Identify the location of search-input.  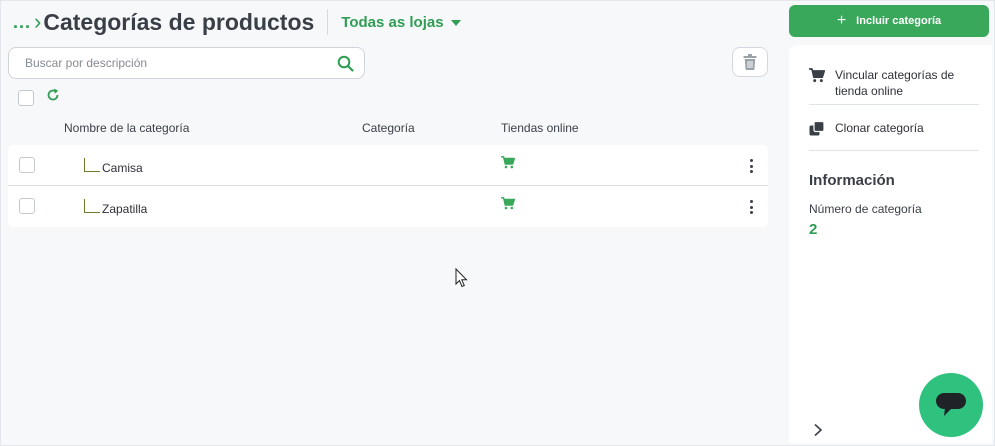
(159, 63).